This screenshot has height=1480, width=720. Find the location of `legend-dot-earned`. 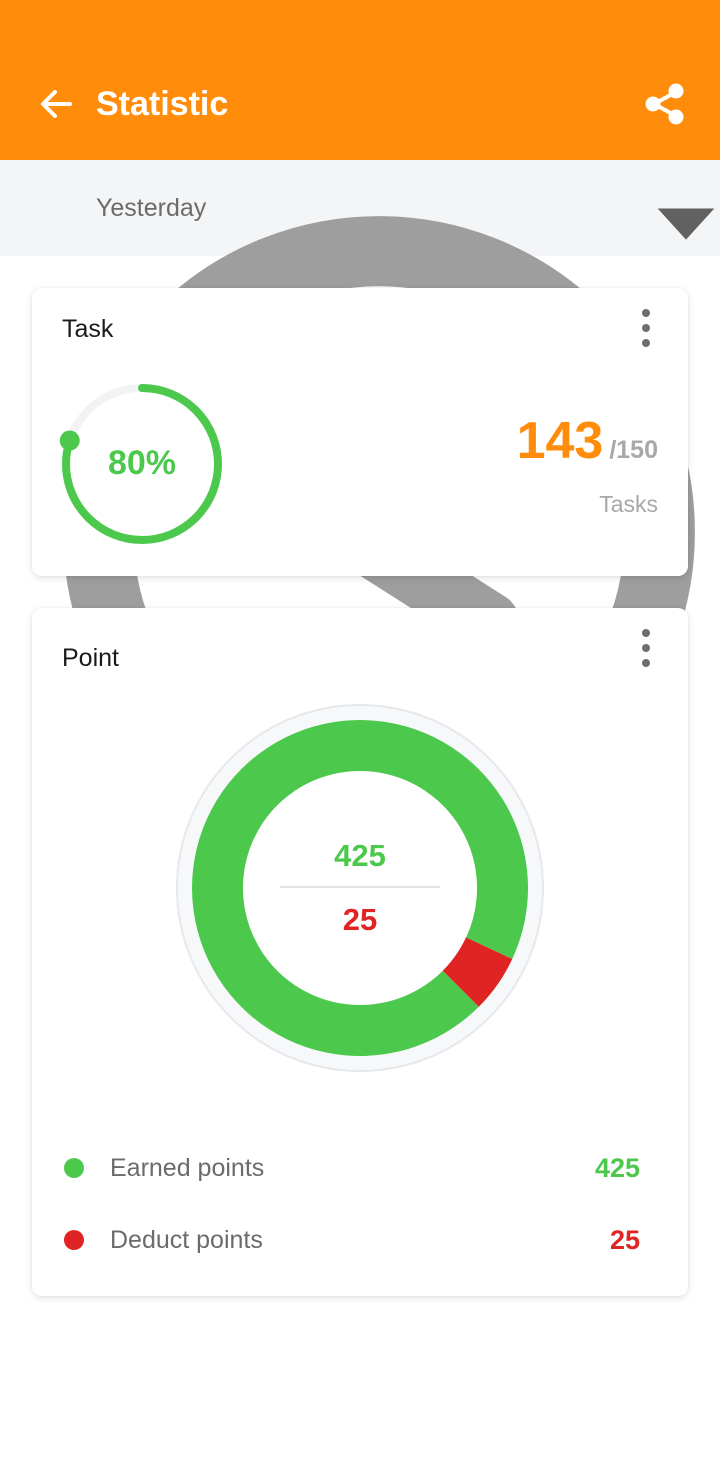

legend-dot-earned is located at coordinates (74, 1168).